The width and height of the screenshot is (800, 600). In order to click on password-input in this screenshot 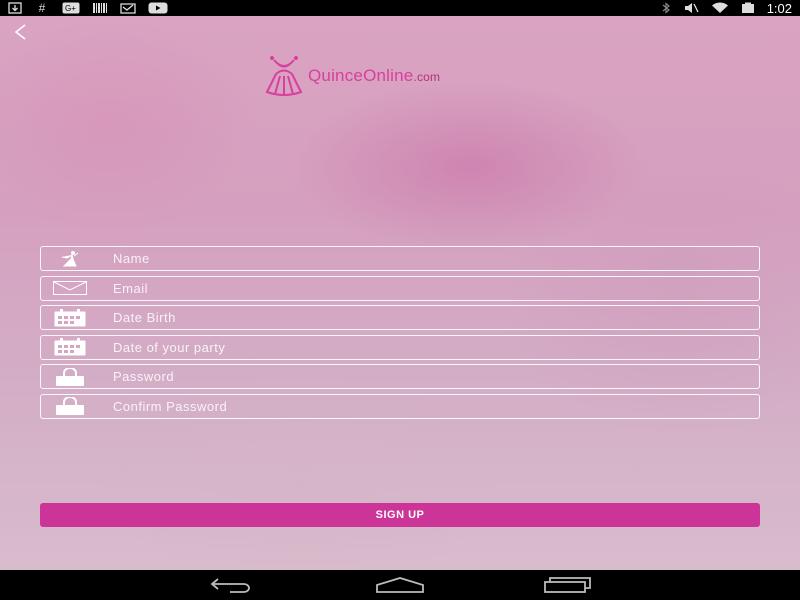, I will do `click(429, 376)`.